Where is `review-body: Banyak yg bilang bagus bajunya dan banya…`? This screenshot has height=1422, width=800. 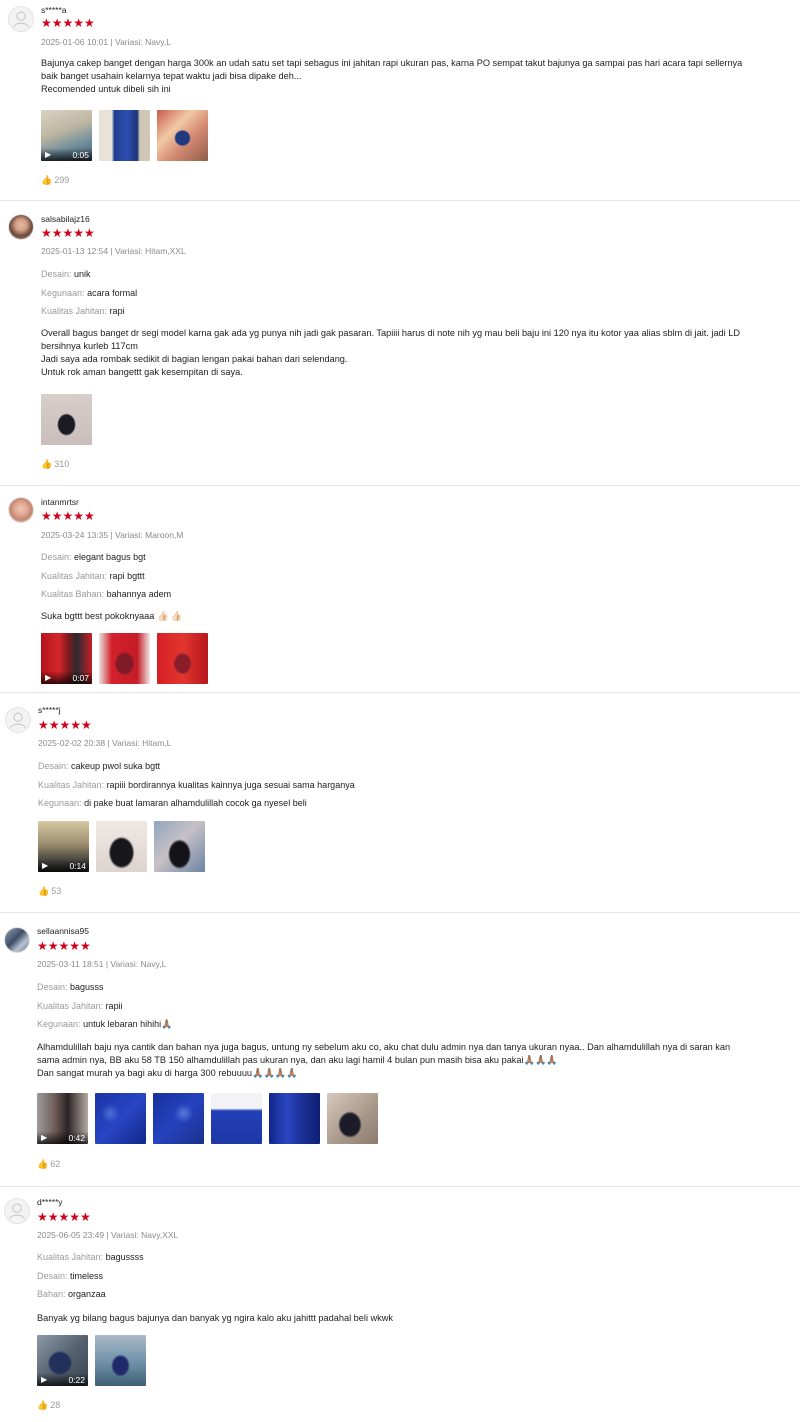 review-body: Banyak yg bilang bagus bajunya dan banya… is located at coordinates (412, 1318).